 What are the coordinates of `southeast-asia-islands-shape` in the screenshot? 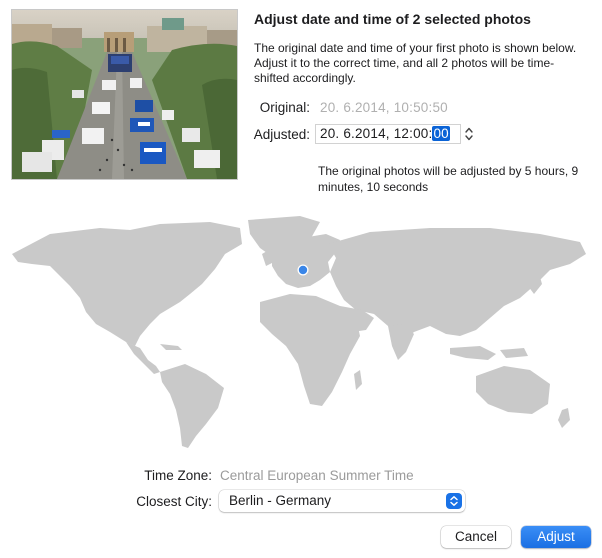 It's located at (473, 353).